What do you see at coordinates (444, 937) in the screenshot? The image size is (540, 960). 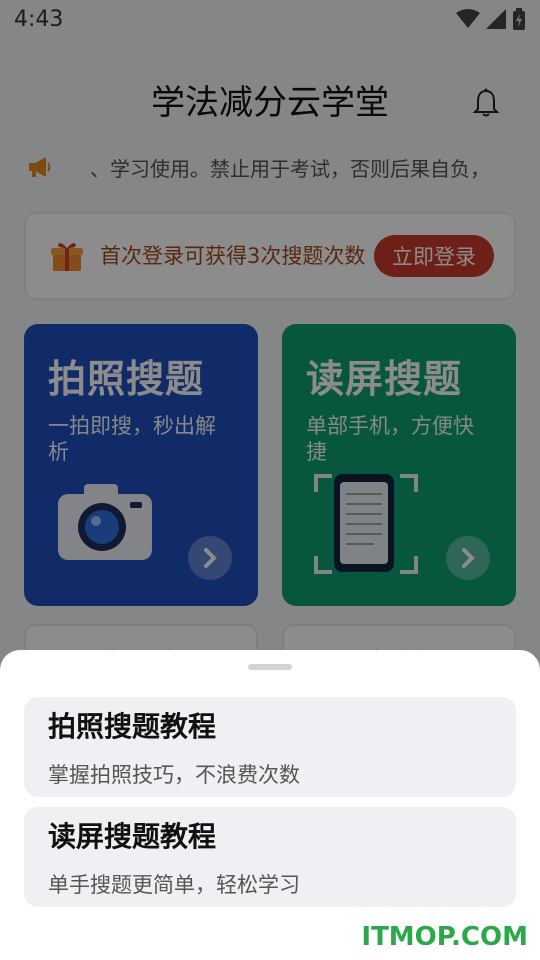 I see `watermark: ITMOP.COM` at bounding box center [444, 937].